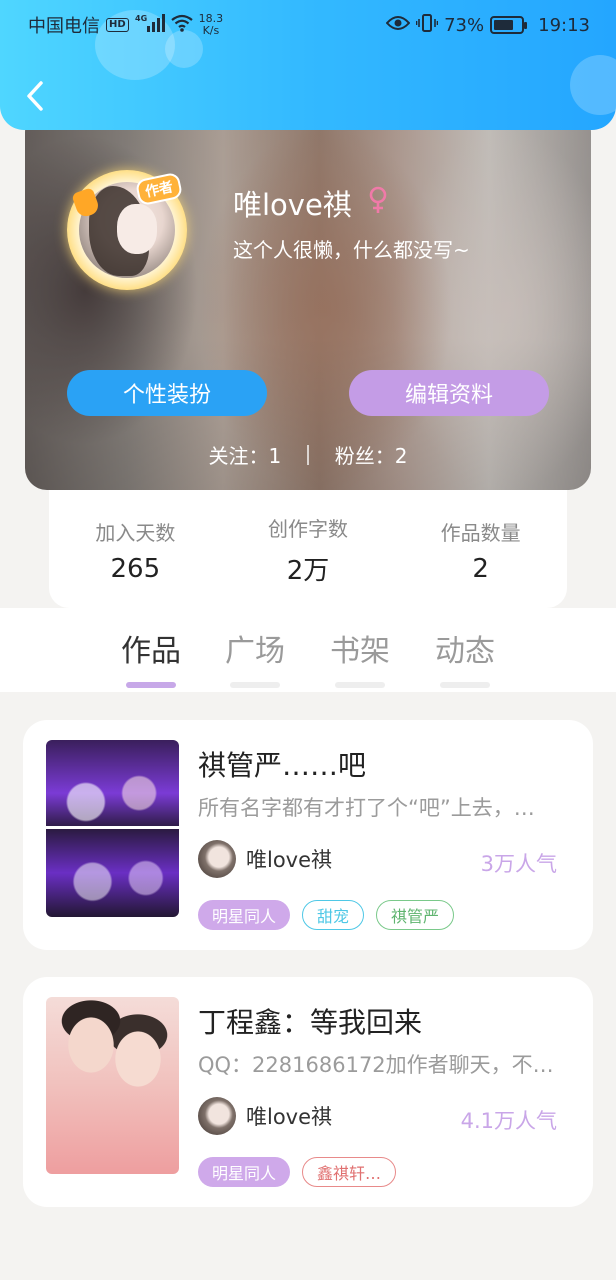 The image size is (616, 1280). I want to click on stat-word-count: 创作字数 2万, so click(308, 550).